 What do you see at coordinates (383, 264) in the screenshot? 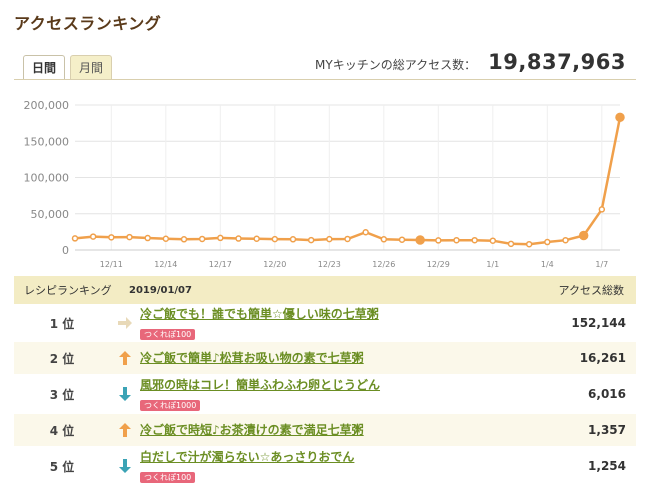
I see `x-tick-label: 12/26` at bounding box center [383, 264].